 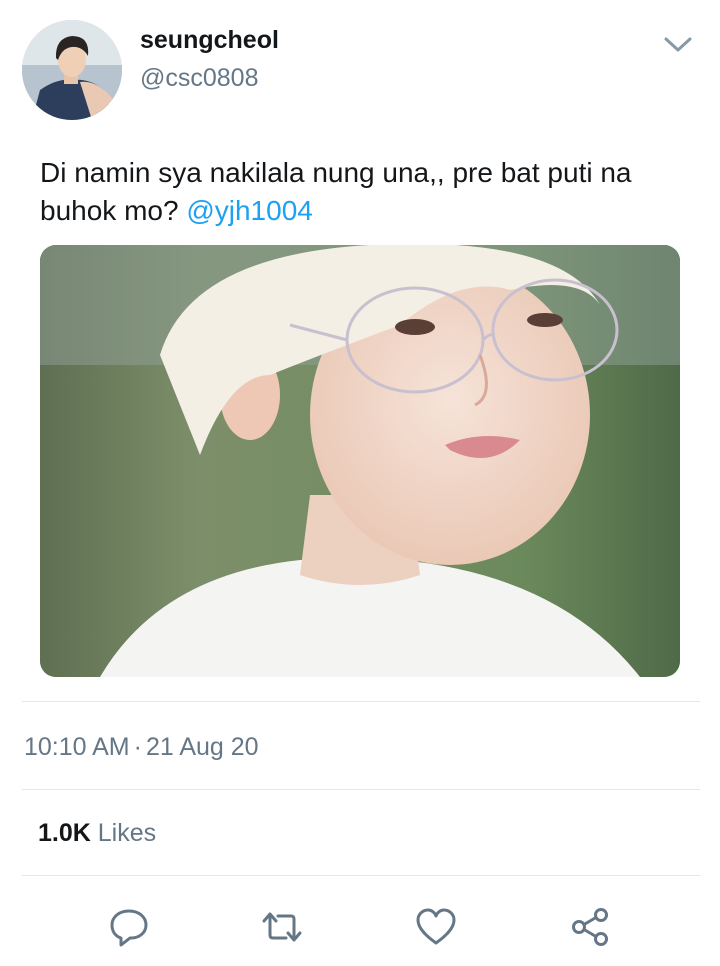 I want to click on chevron-down-icon, so click(x=678, y=44).